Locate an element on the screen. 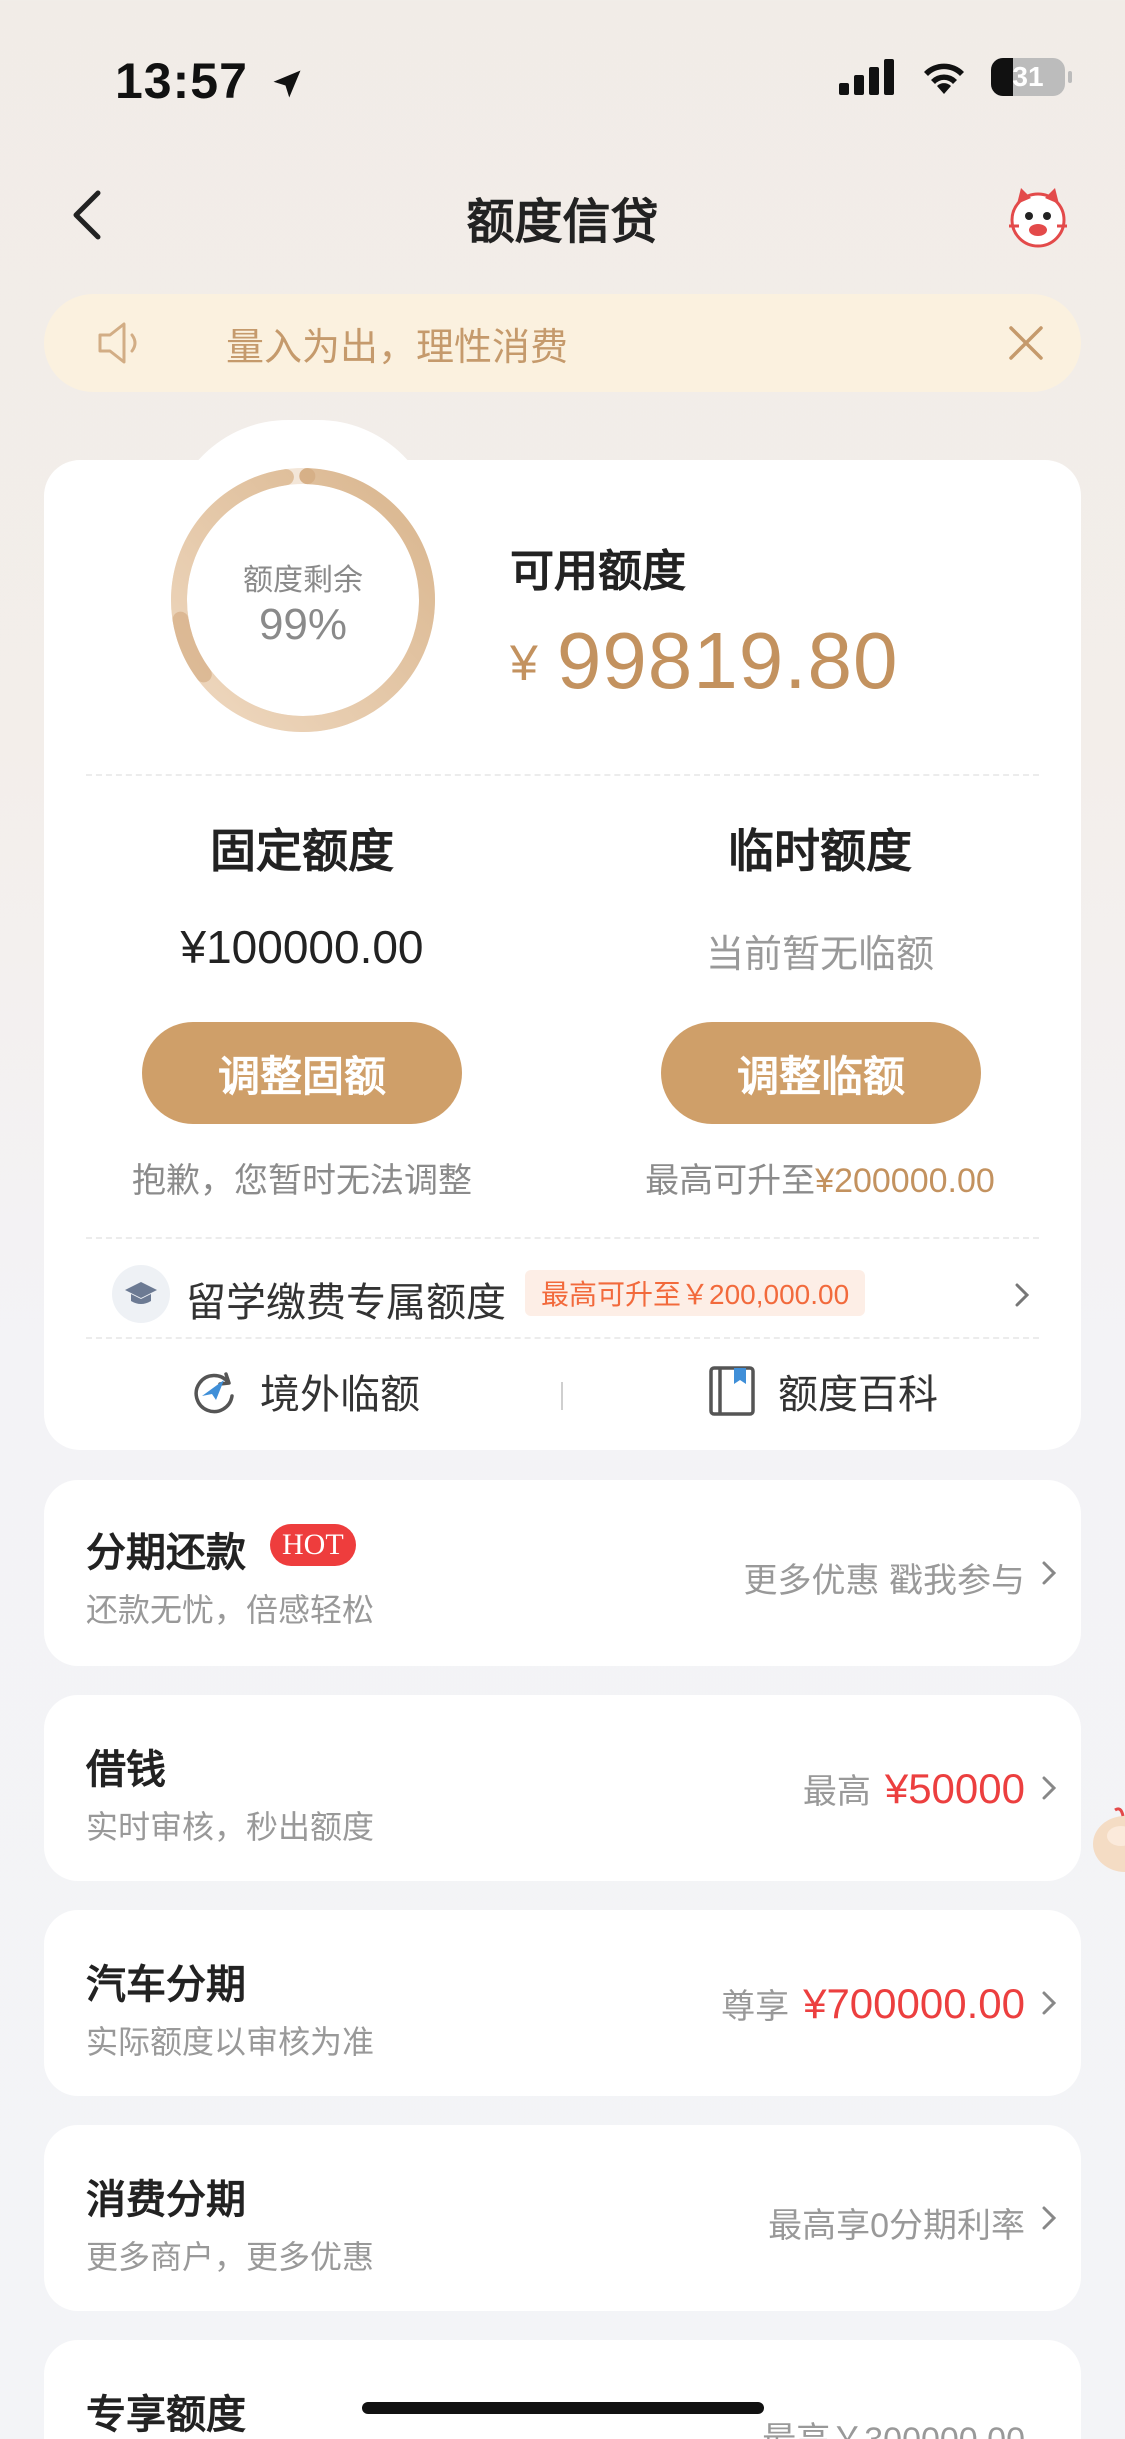  list-item-amount: ¥50000 is located at coordinates (954, 1788).